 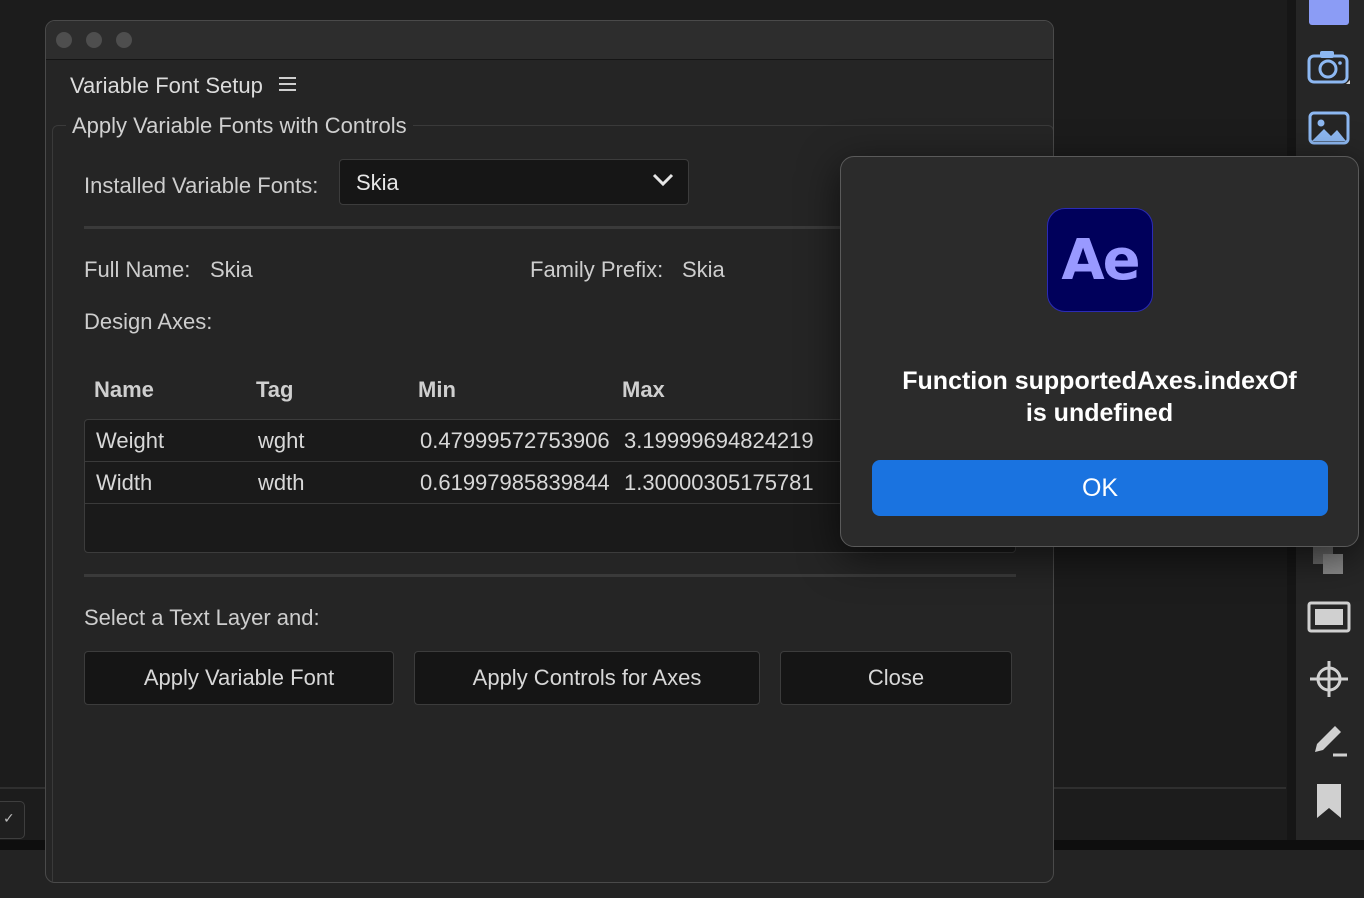 What do you see at coordinates (202, 617) in the screenshot?
I see `select-text-layer-label: Select a Text Layer and:` at bounding box center [202, 617].